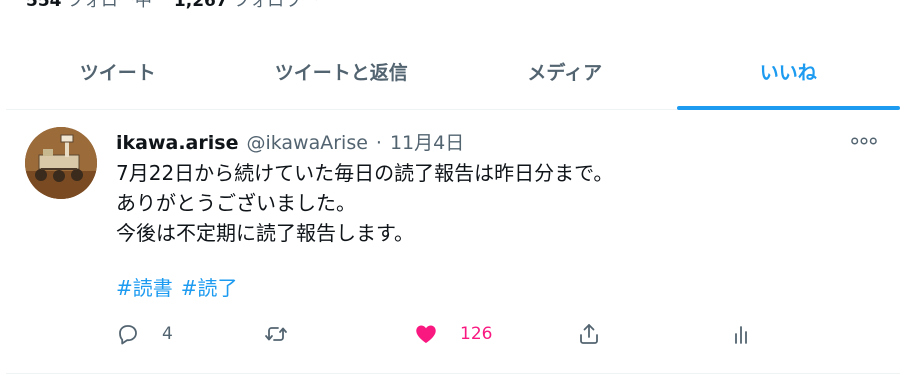 The height and width of the screenshot is (374, 906). I want to click on more-button, so click(864, 141).